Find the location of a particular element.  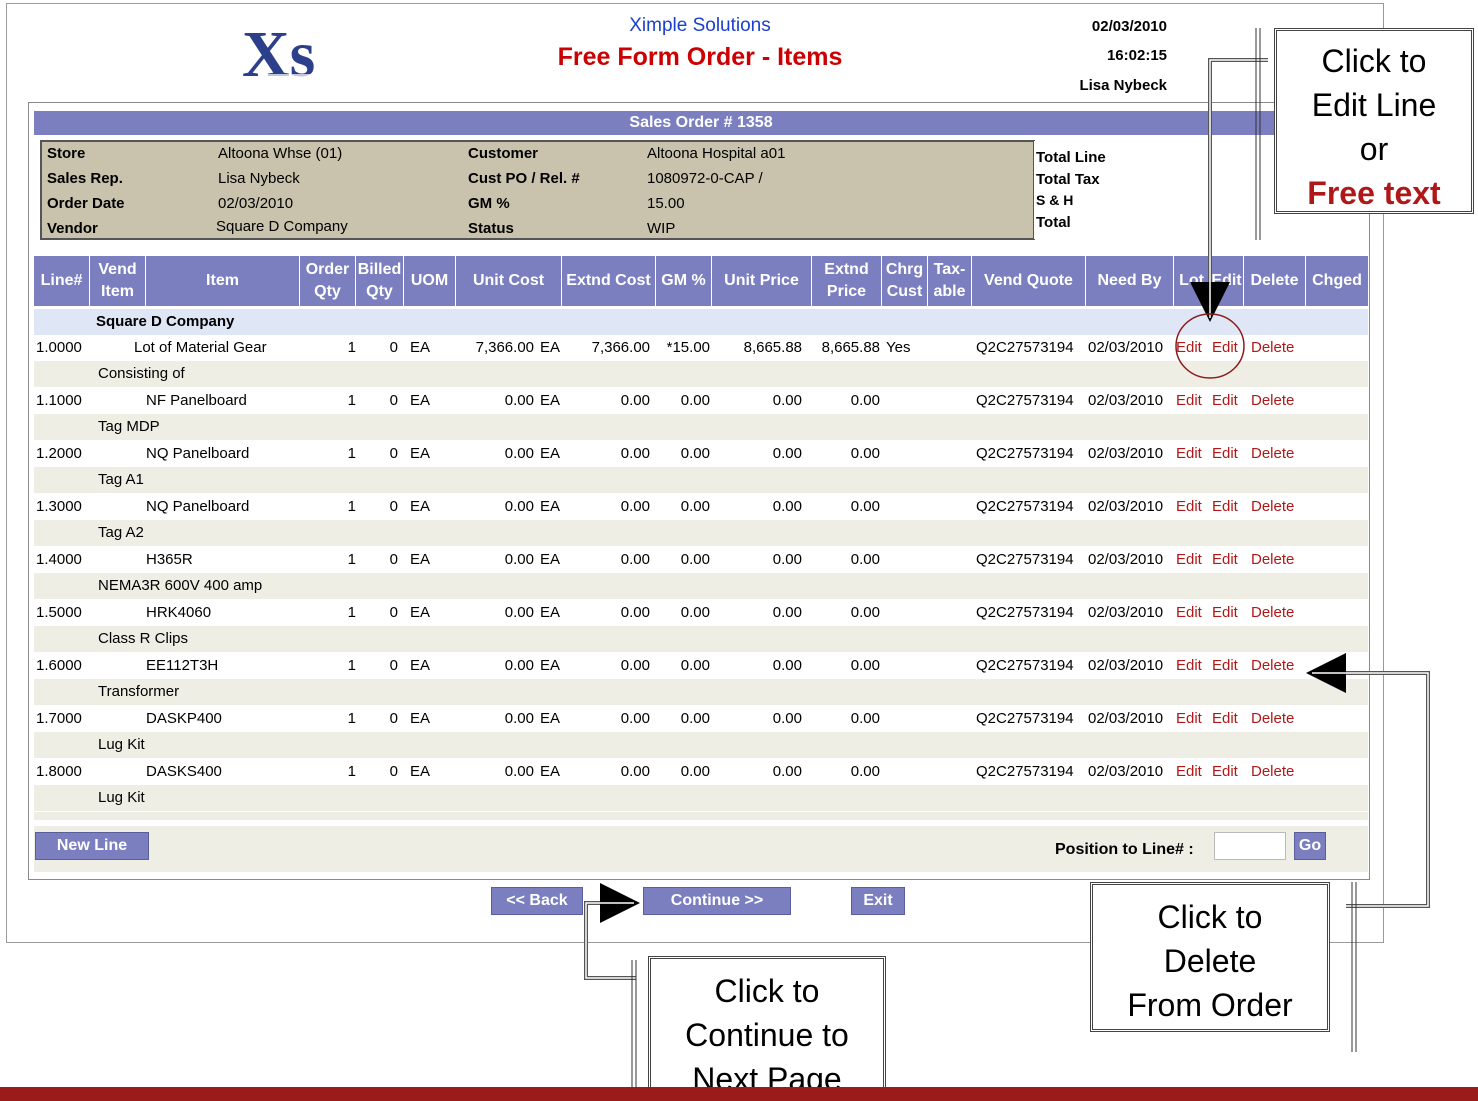

delete-callout-line3: From Order is located at coordinates (1210, 1005).